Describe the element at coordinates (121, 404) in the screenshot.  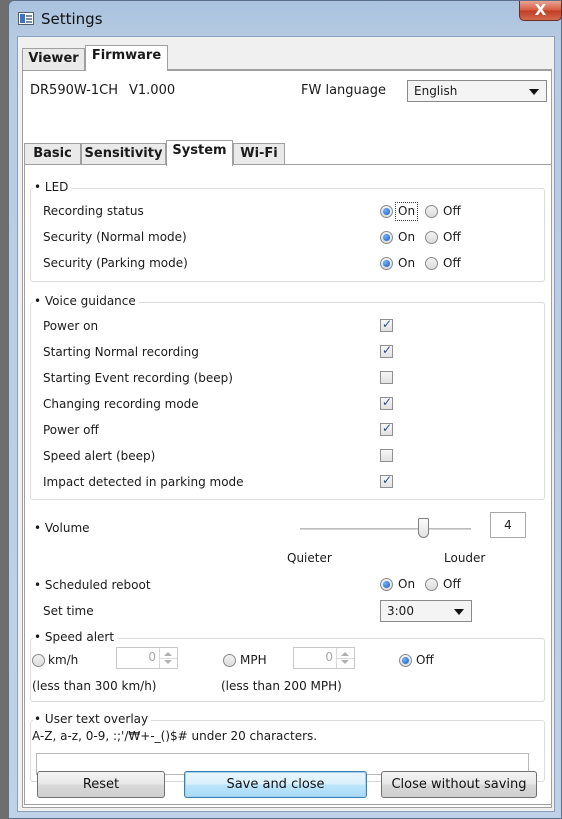
I see `voice-item-label: Changing recording mode` at that location.